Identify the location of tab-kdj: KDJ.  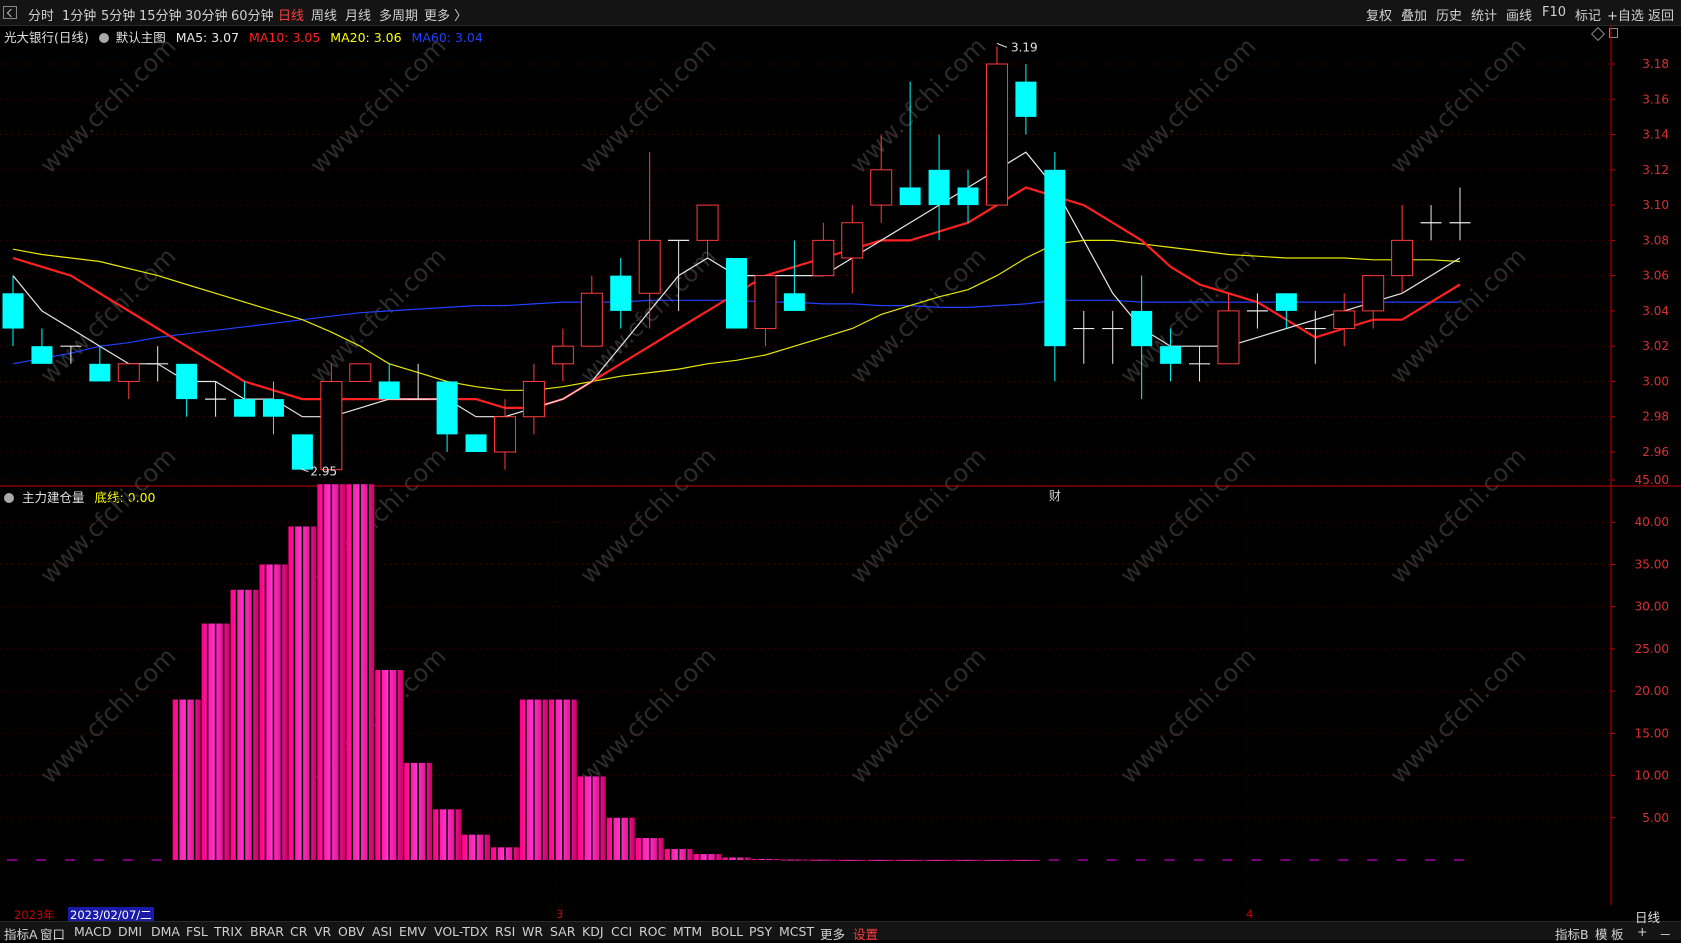
(593, 931).